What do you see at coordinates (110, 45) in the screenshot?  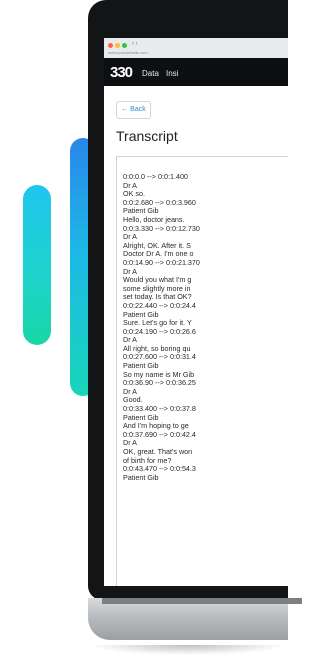 I see `close-window-dot` at bounding box center [110, 45].